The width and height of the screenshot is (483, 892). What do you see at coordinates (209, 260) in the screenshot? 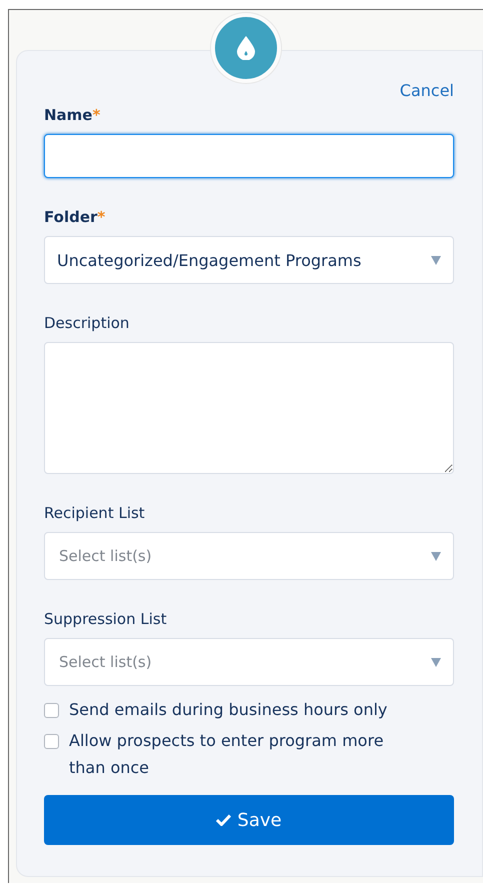
I see `select-value: Uncategorized/Engagement Programs` at bounding box center [209, 260].